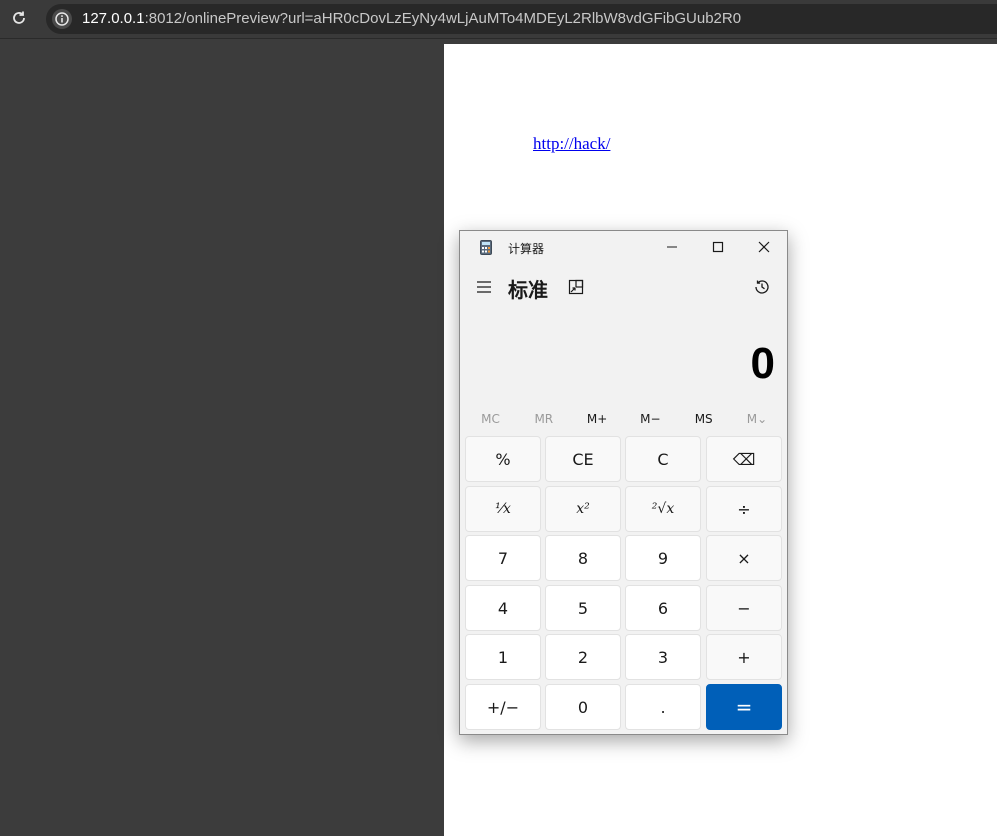 This screenshot has width=997, height=836. I want to click on square-root-button: ²√x, so click(663, 509).